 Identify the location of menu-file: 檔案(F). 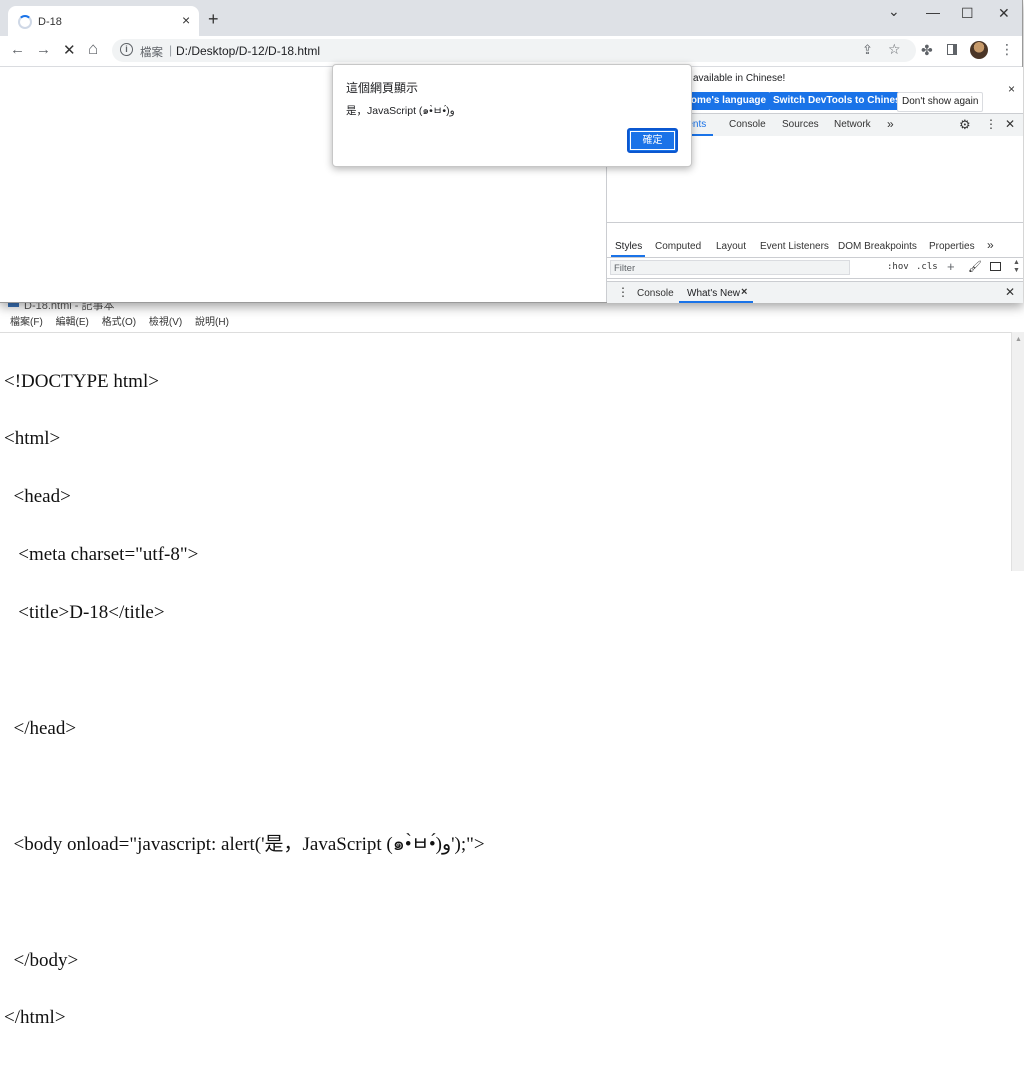
(26, 320).